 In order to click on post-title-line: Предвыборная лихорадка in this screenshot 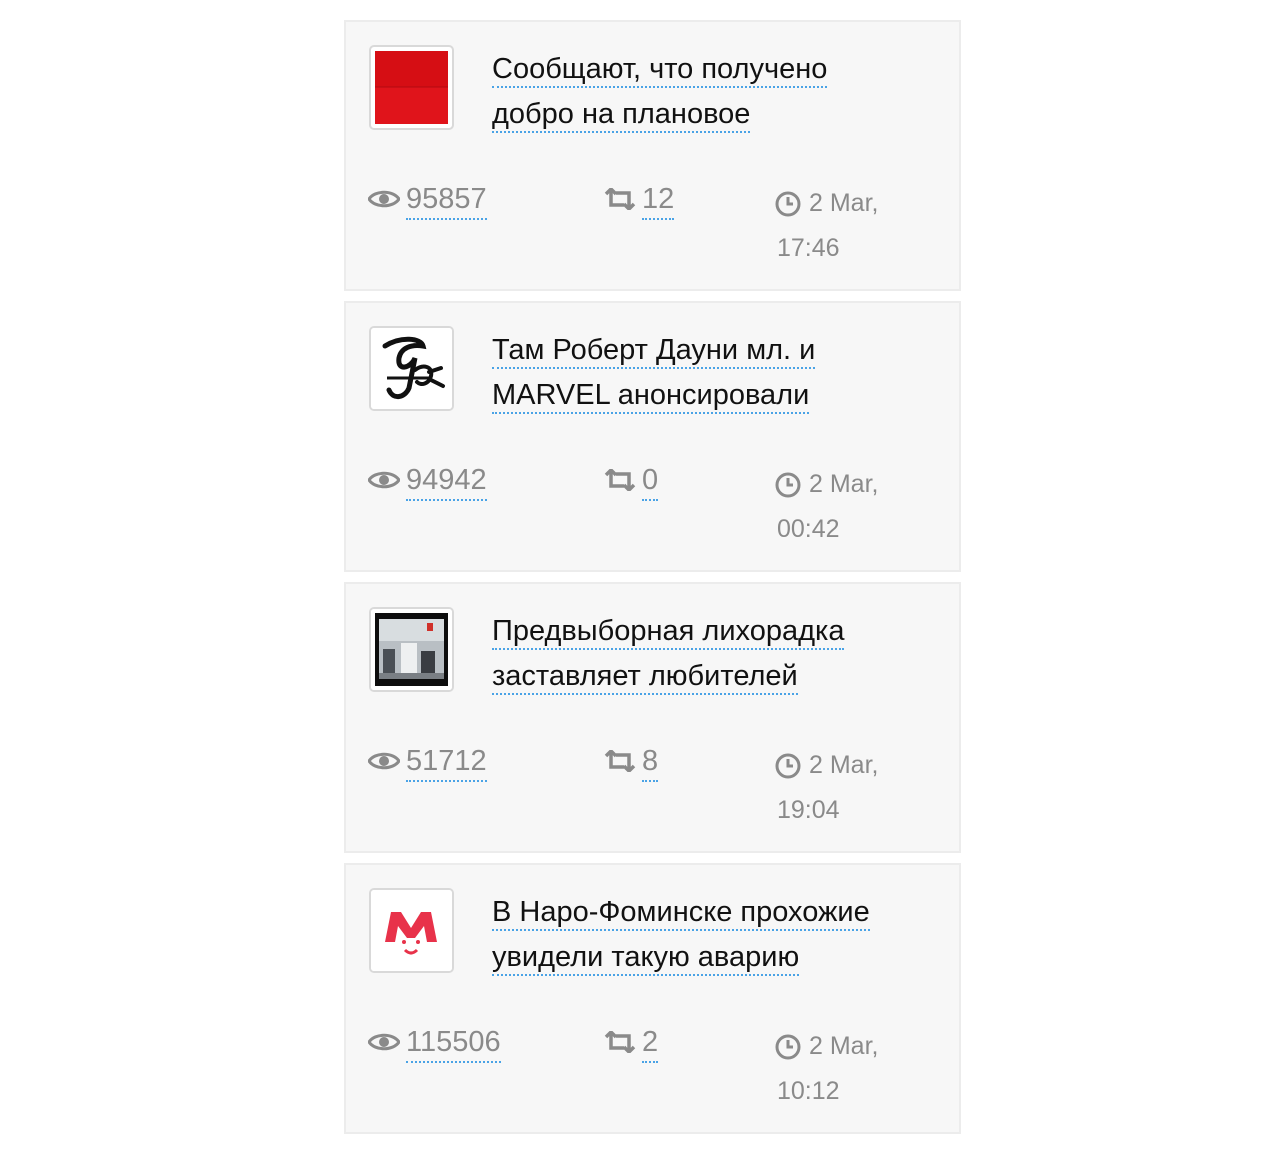, I will do `click(668, 632)`.